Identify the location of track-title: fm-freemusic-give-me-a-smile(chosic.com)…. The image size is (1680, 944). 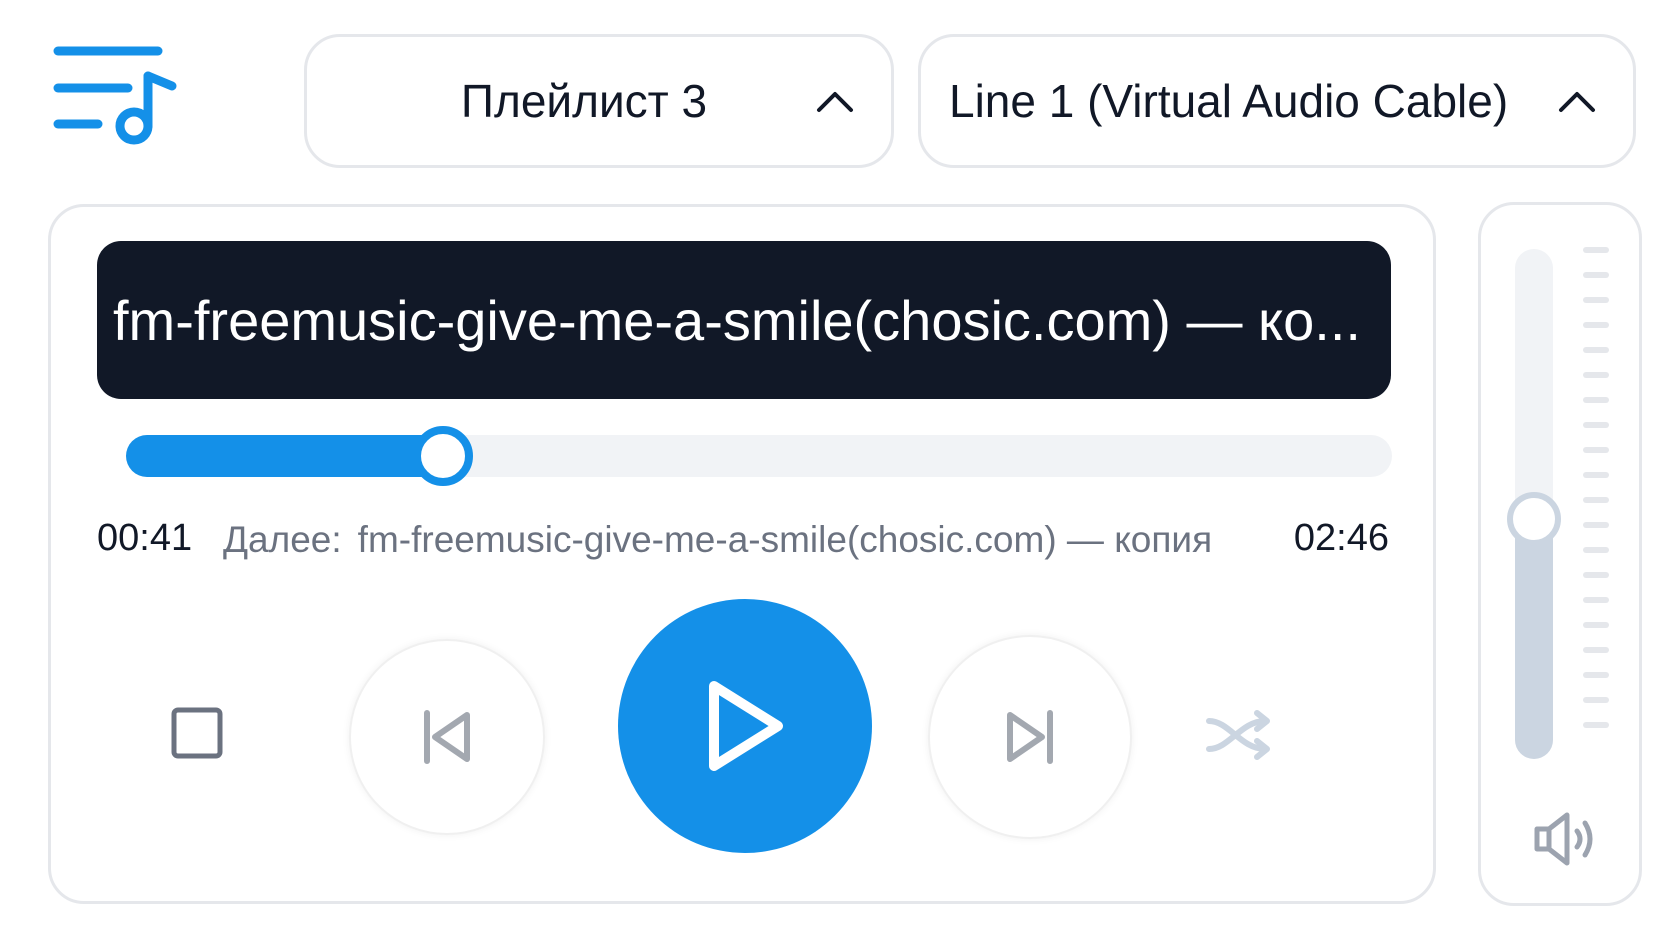
(737, 320).